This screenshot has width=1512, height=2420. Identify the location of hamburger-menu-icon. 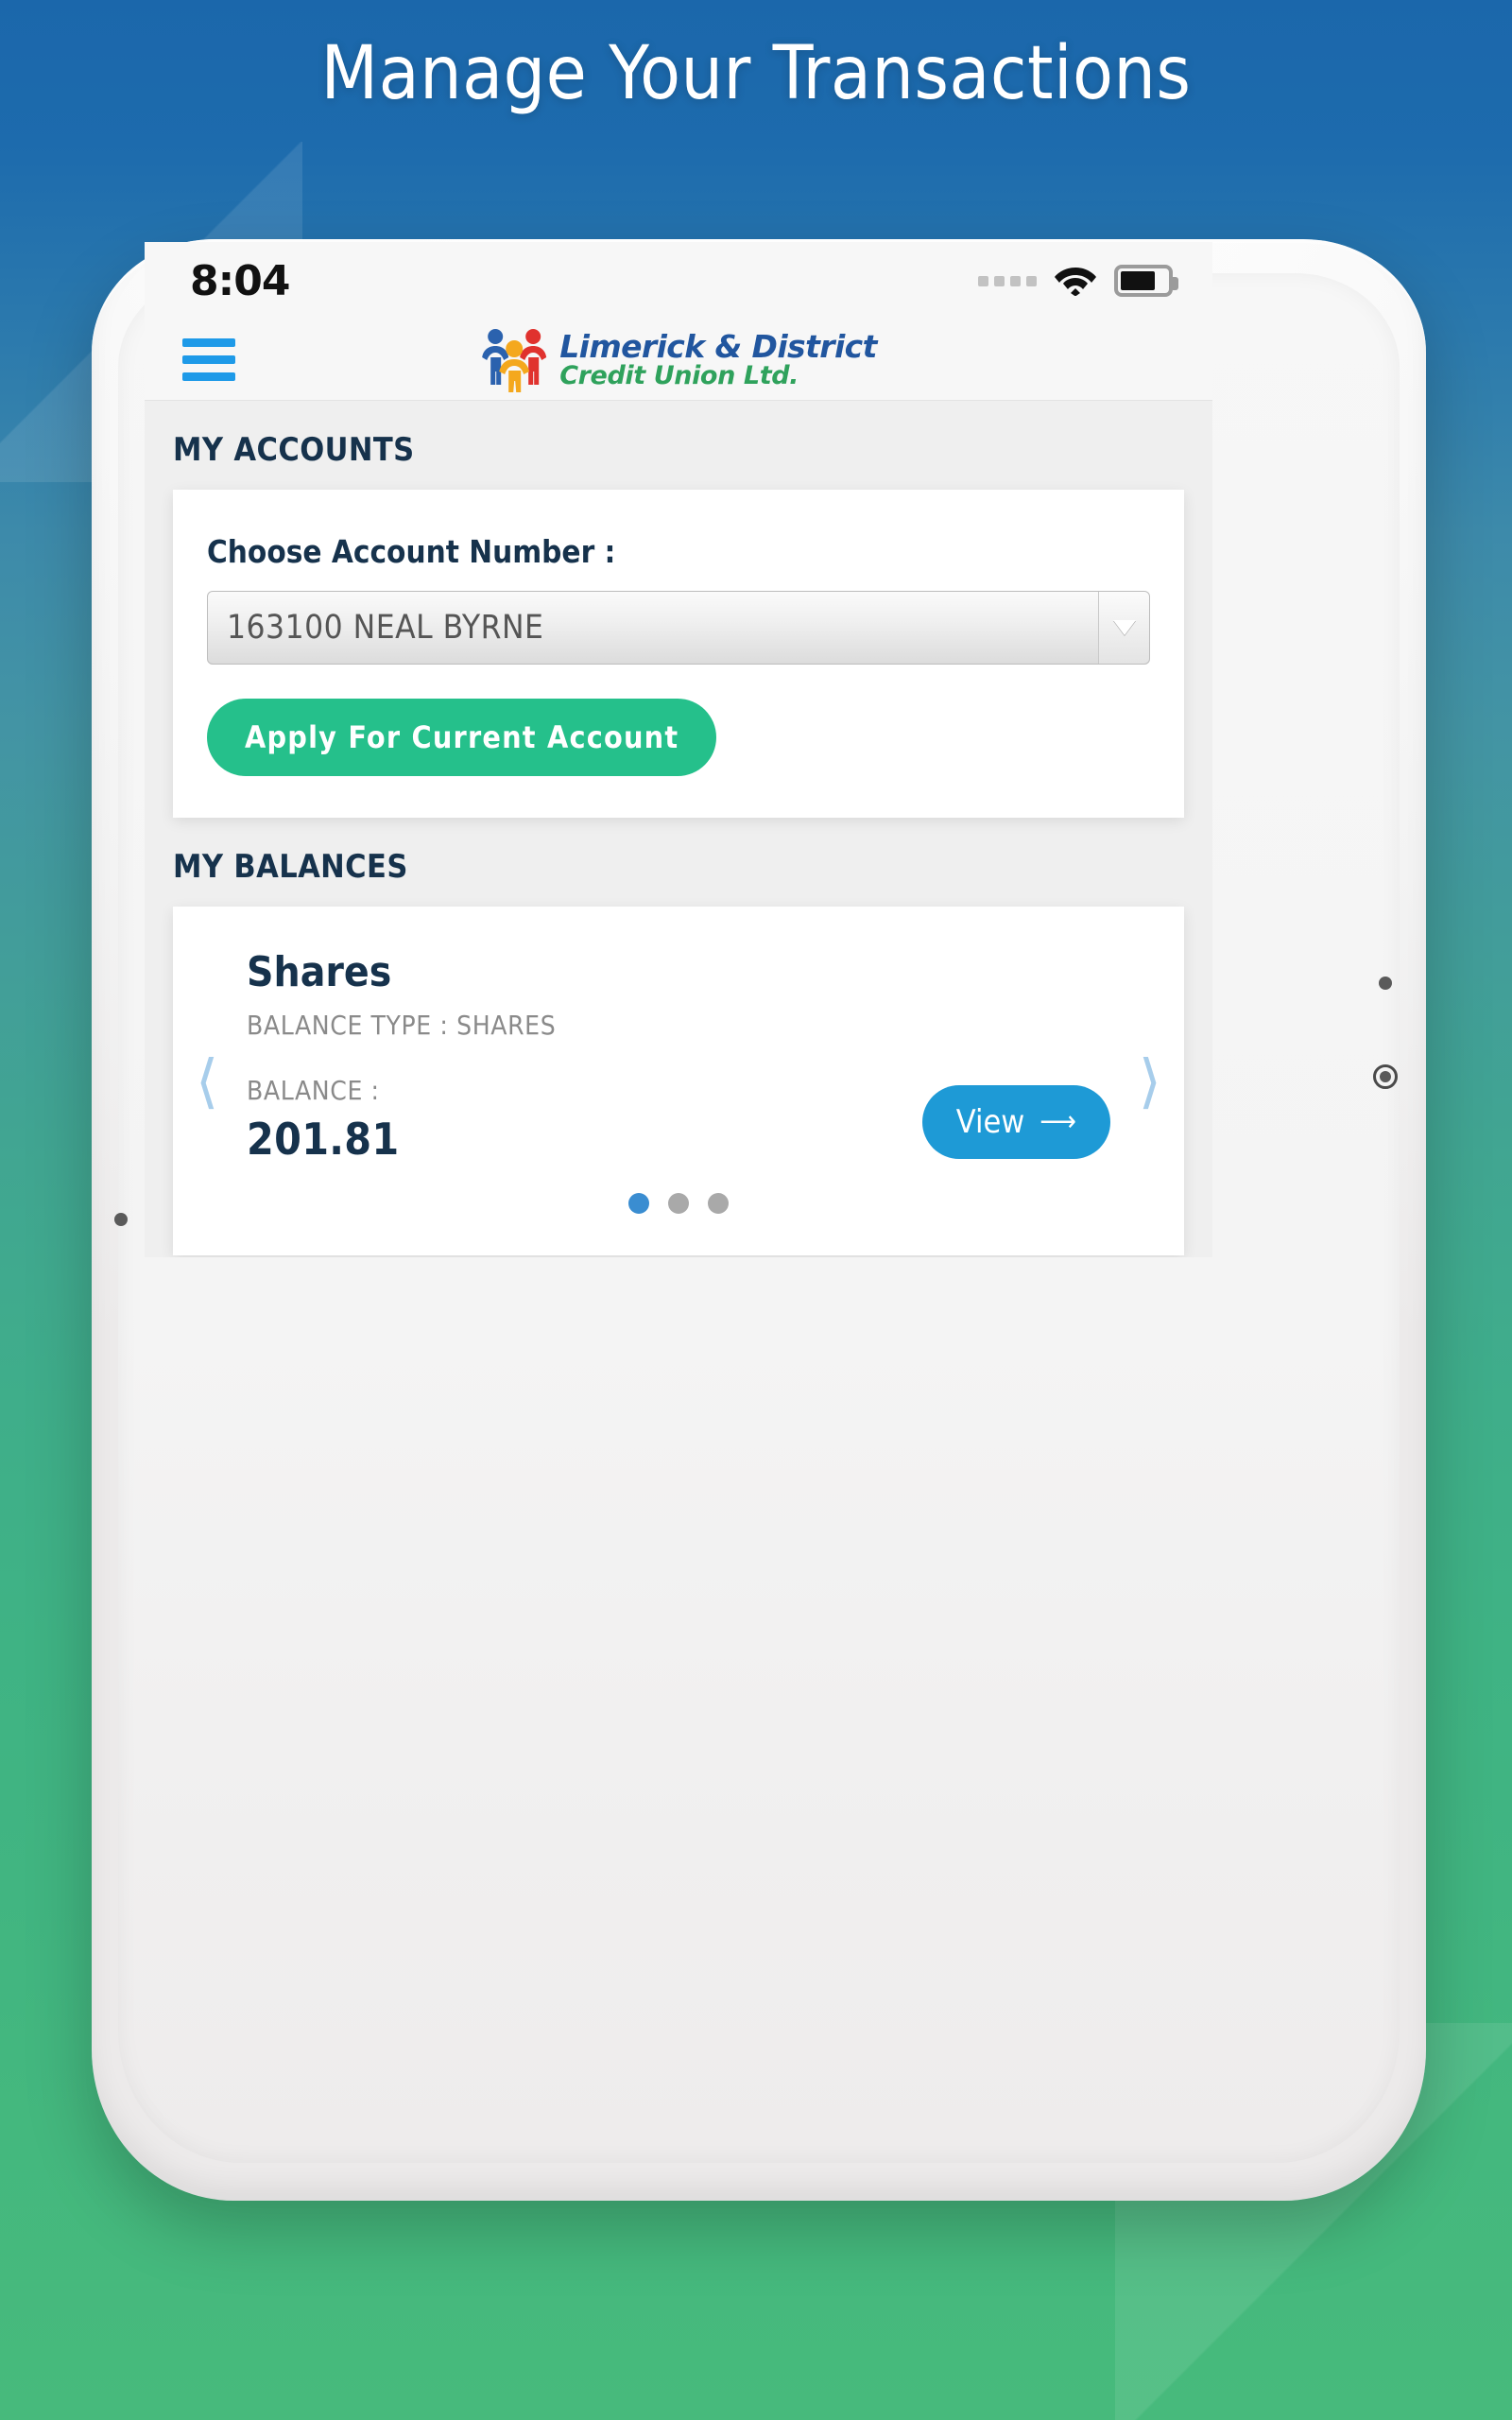
(208, 359).